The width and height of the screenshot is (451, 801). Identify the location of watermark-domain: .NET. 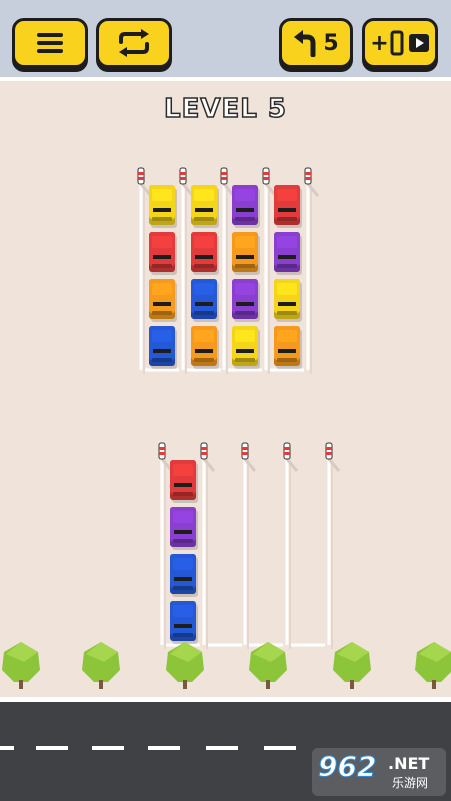
(409, 763).